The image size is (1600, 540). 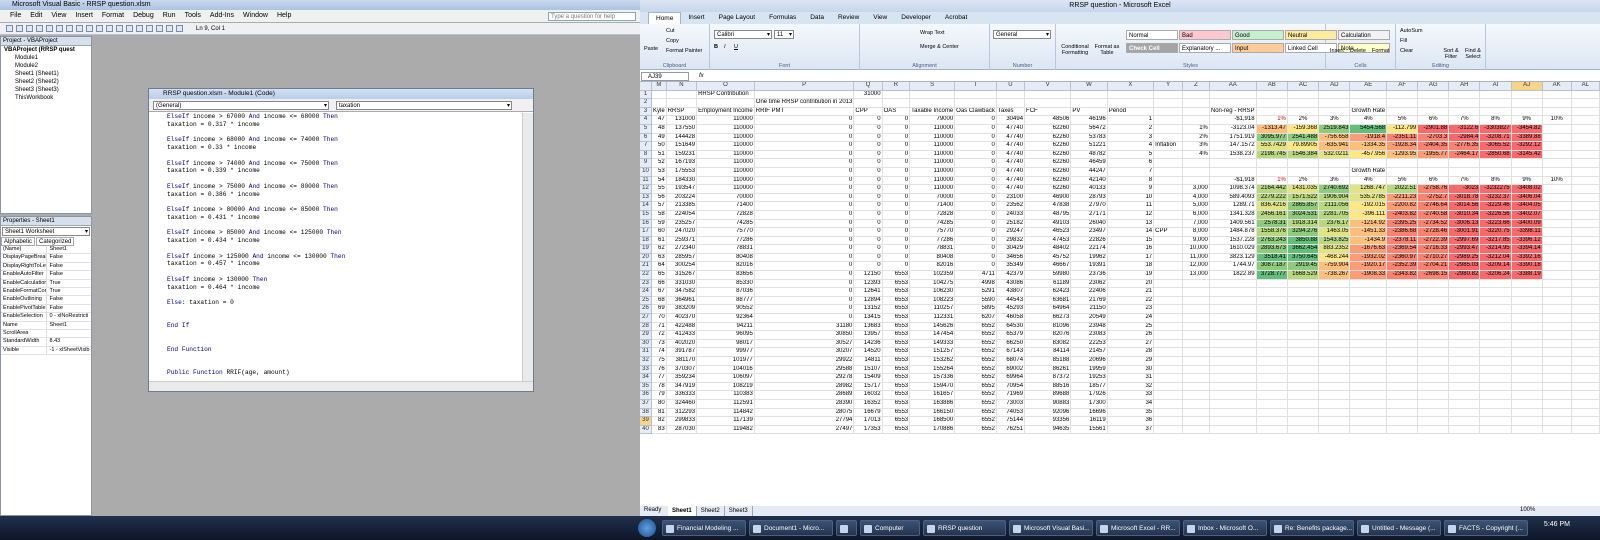 I want to click on cell: 67143, so click(x=1011, y=352).